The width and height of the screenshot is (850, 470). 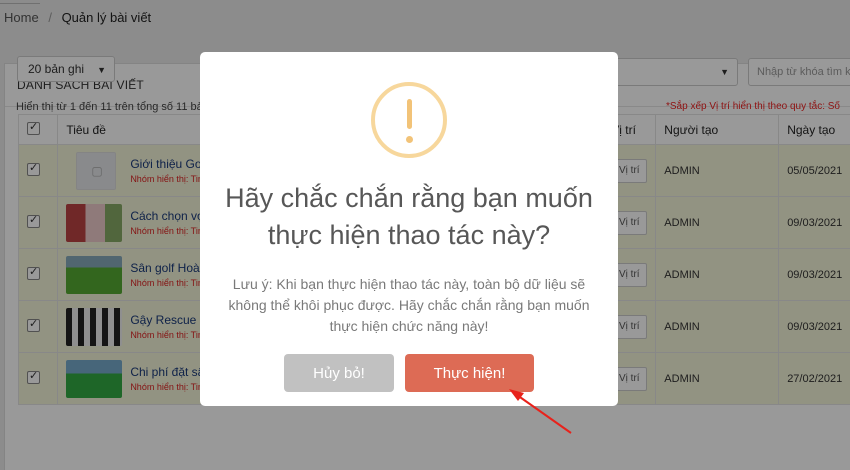 What do you see at coordinates (469, 373) in the screenshot?
I see `confirm-button: Thực hiện!` at bounding box center [469, 373].